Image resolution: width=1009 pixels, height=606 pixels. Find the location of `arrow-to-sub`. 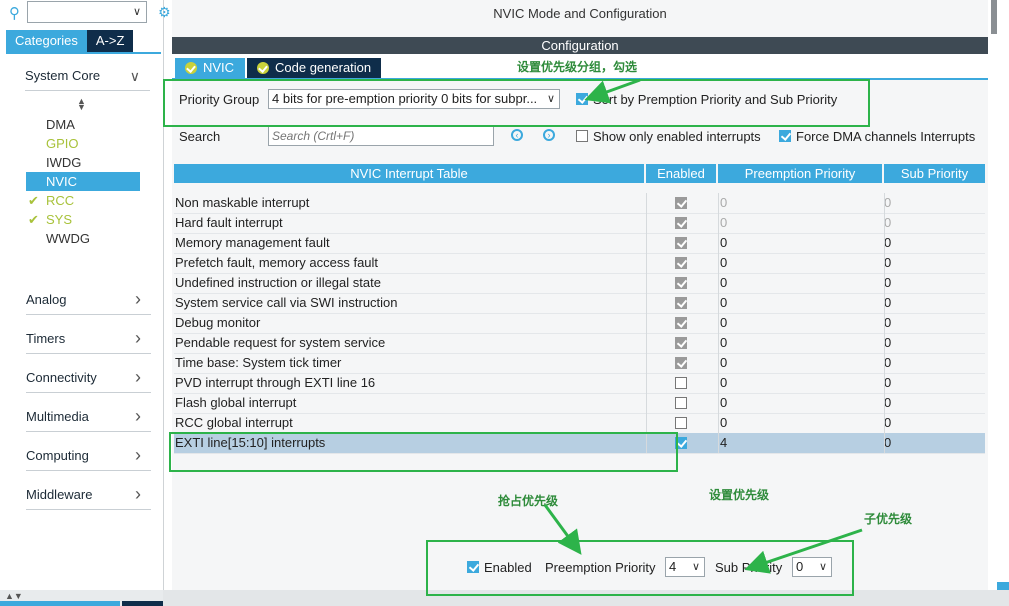

arrow-to-sub is located at coordinates (803, 551).